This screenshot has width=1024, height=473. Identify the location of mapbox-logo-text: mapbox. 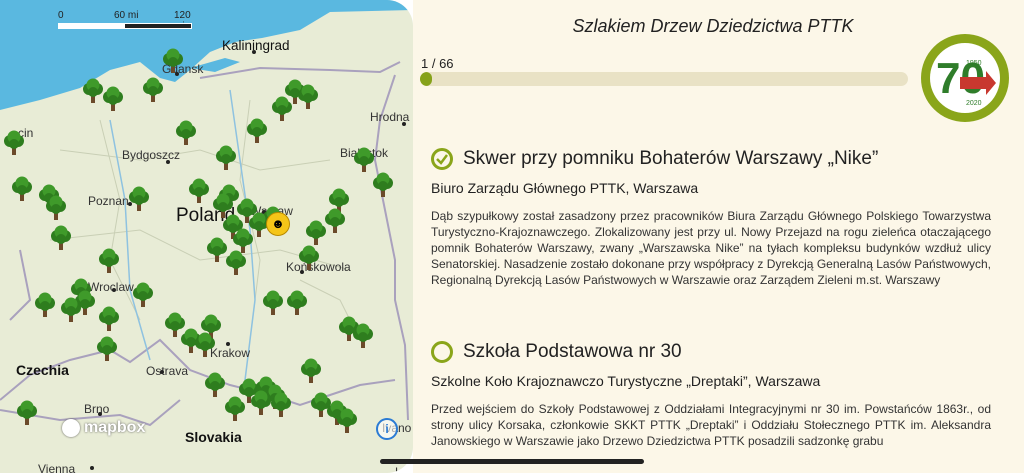
(115, 427).